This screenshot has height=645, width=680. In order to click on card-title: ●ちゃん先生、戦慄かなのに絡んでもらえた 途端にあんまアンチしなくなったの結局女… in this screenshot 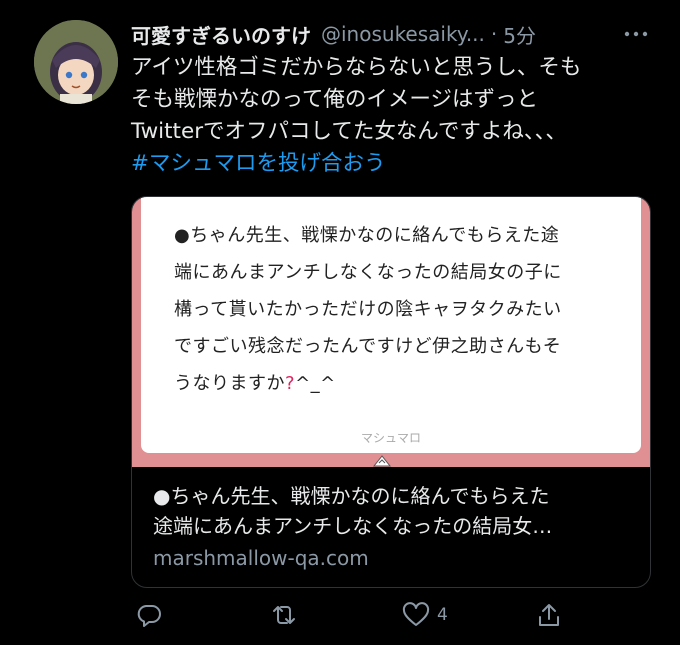, I will do `click(395, 511)`.